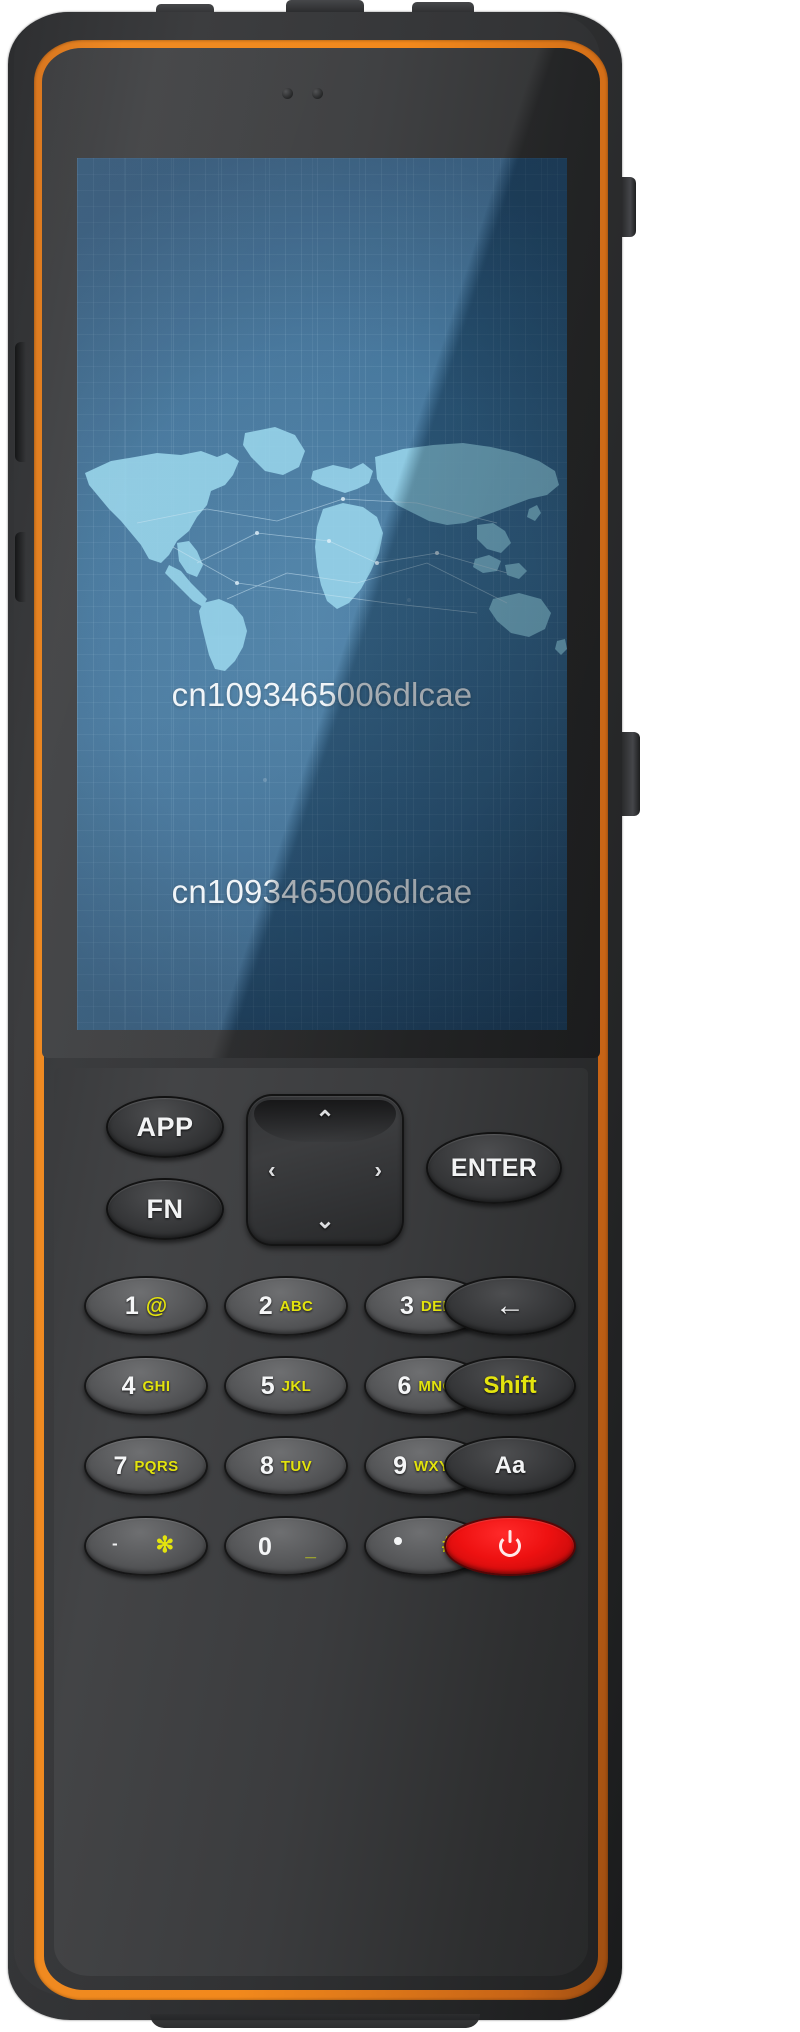 Image resolution: width=800 pixels, height=2032 pixels. I want to click on app-key: APP, so click(165, 1127).